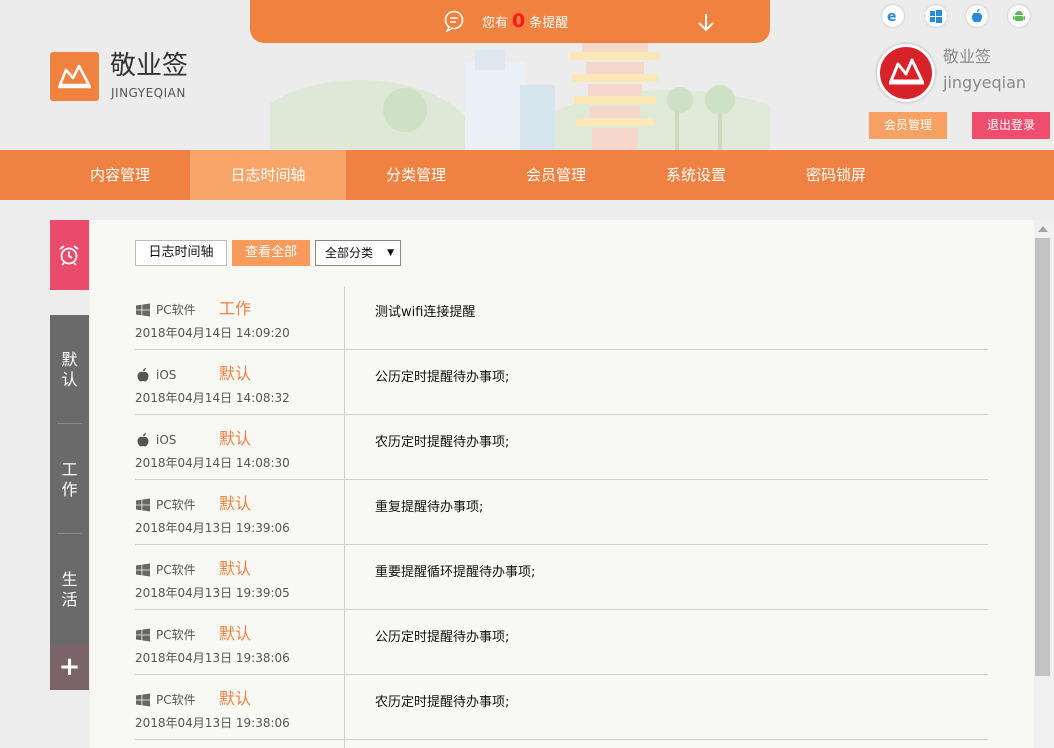 The width and height of the screenshot is (1054, 748). What do you see at coordinates (561, 447) in the screenshot?
I see `log-row: iOS 默认 2018年04月14日 14:08:30 农历定时提醒待办事项;` at bounding box center [561, 447].